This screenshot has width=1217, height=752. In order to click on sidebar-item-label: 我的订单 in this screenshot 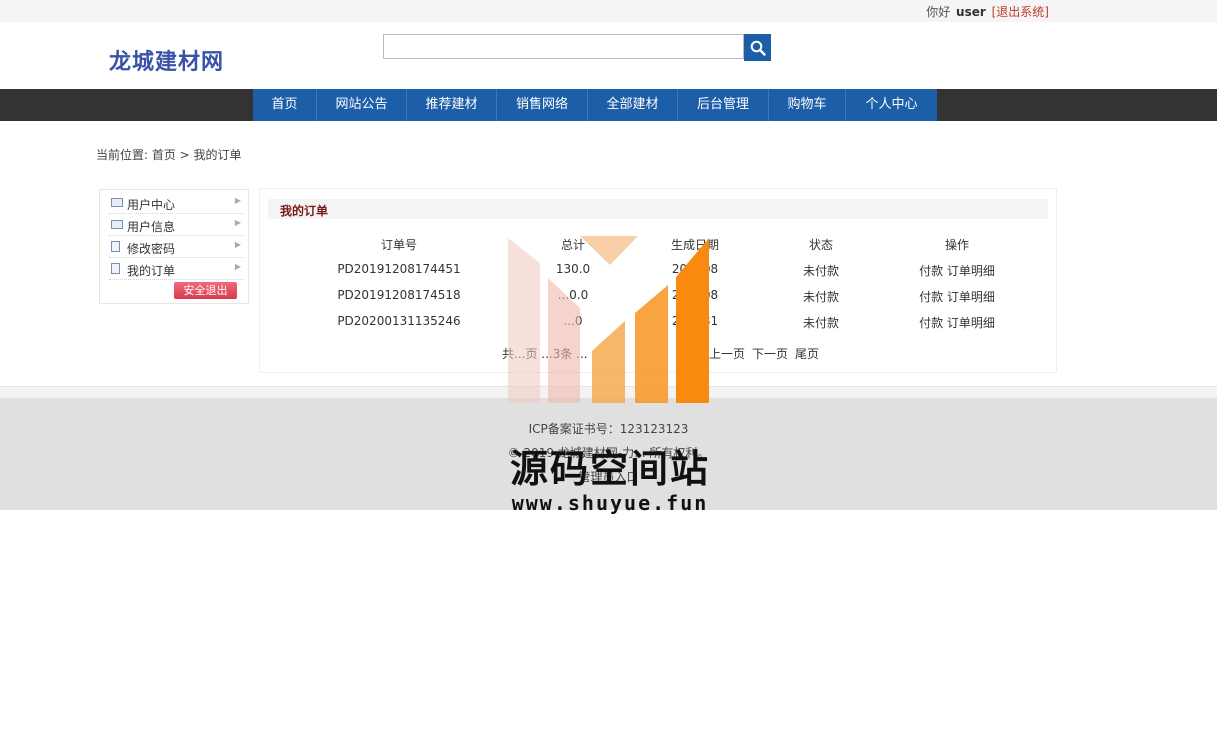, I will do `click(151, 271)`.